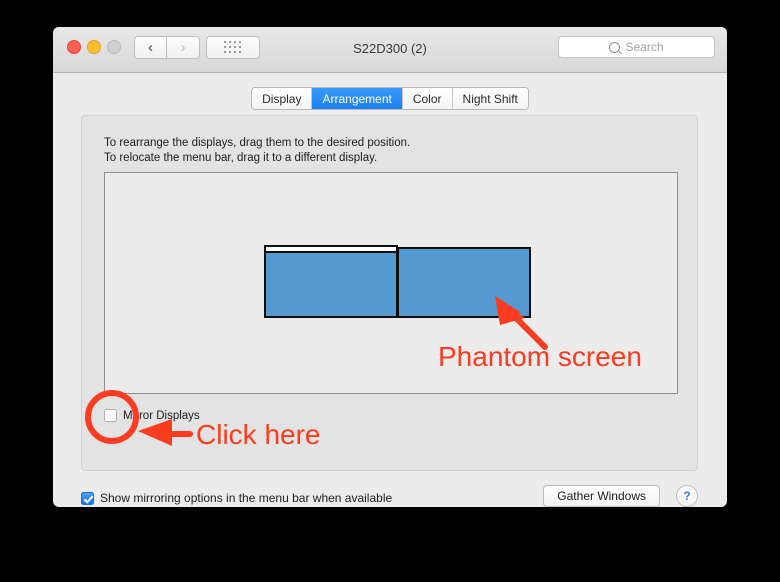  Describe the element at coordinates (282, 98) in the screenshot. I see `tab-display: Display` at that location.